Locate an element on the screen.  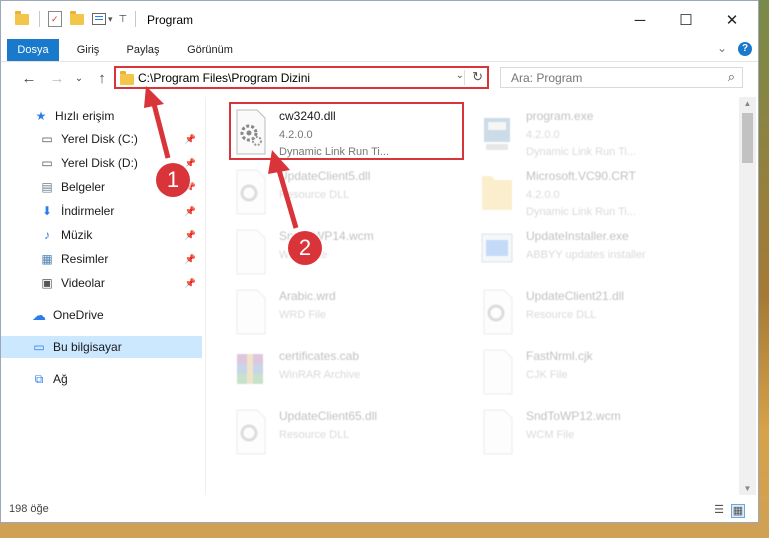
computer-icon: ▭ is located at coordinates (39, 347).